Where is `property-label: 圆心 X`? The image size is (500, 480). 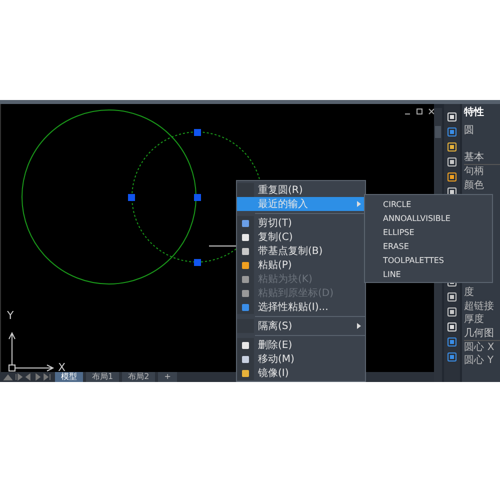 property-label: 圆心 X is located at coordinates (480, 347).